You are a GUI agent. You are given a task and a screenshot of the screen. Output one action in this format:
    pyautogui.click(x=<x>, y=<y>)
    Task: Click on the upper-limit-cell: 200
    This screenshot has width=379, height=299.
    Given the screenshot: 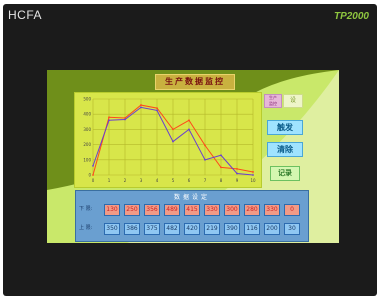 What is the action you would take?
    pyautogui.click(x=272, y=229)
    